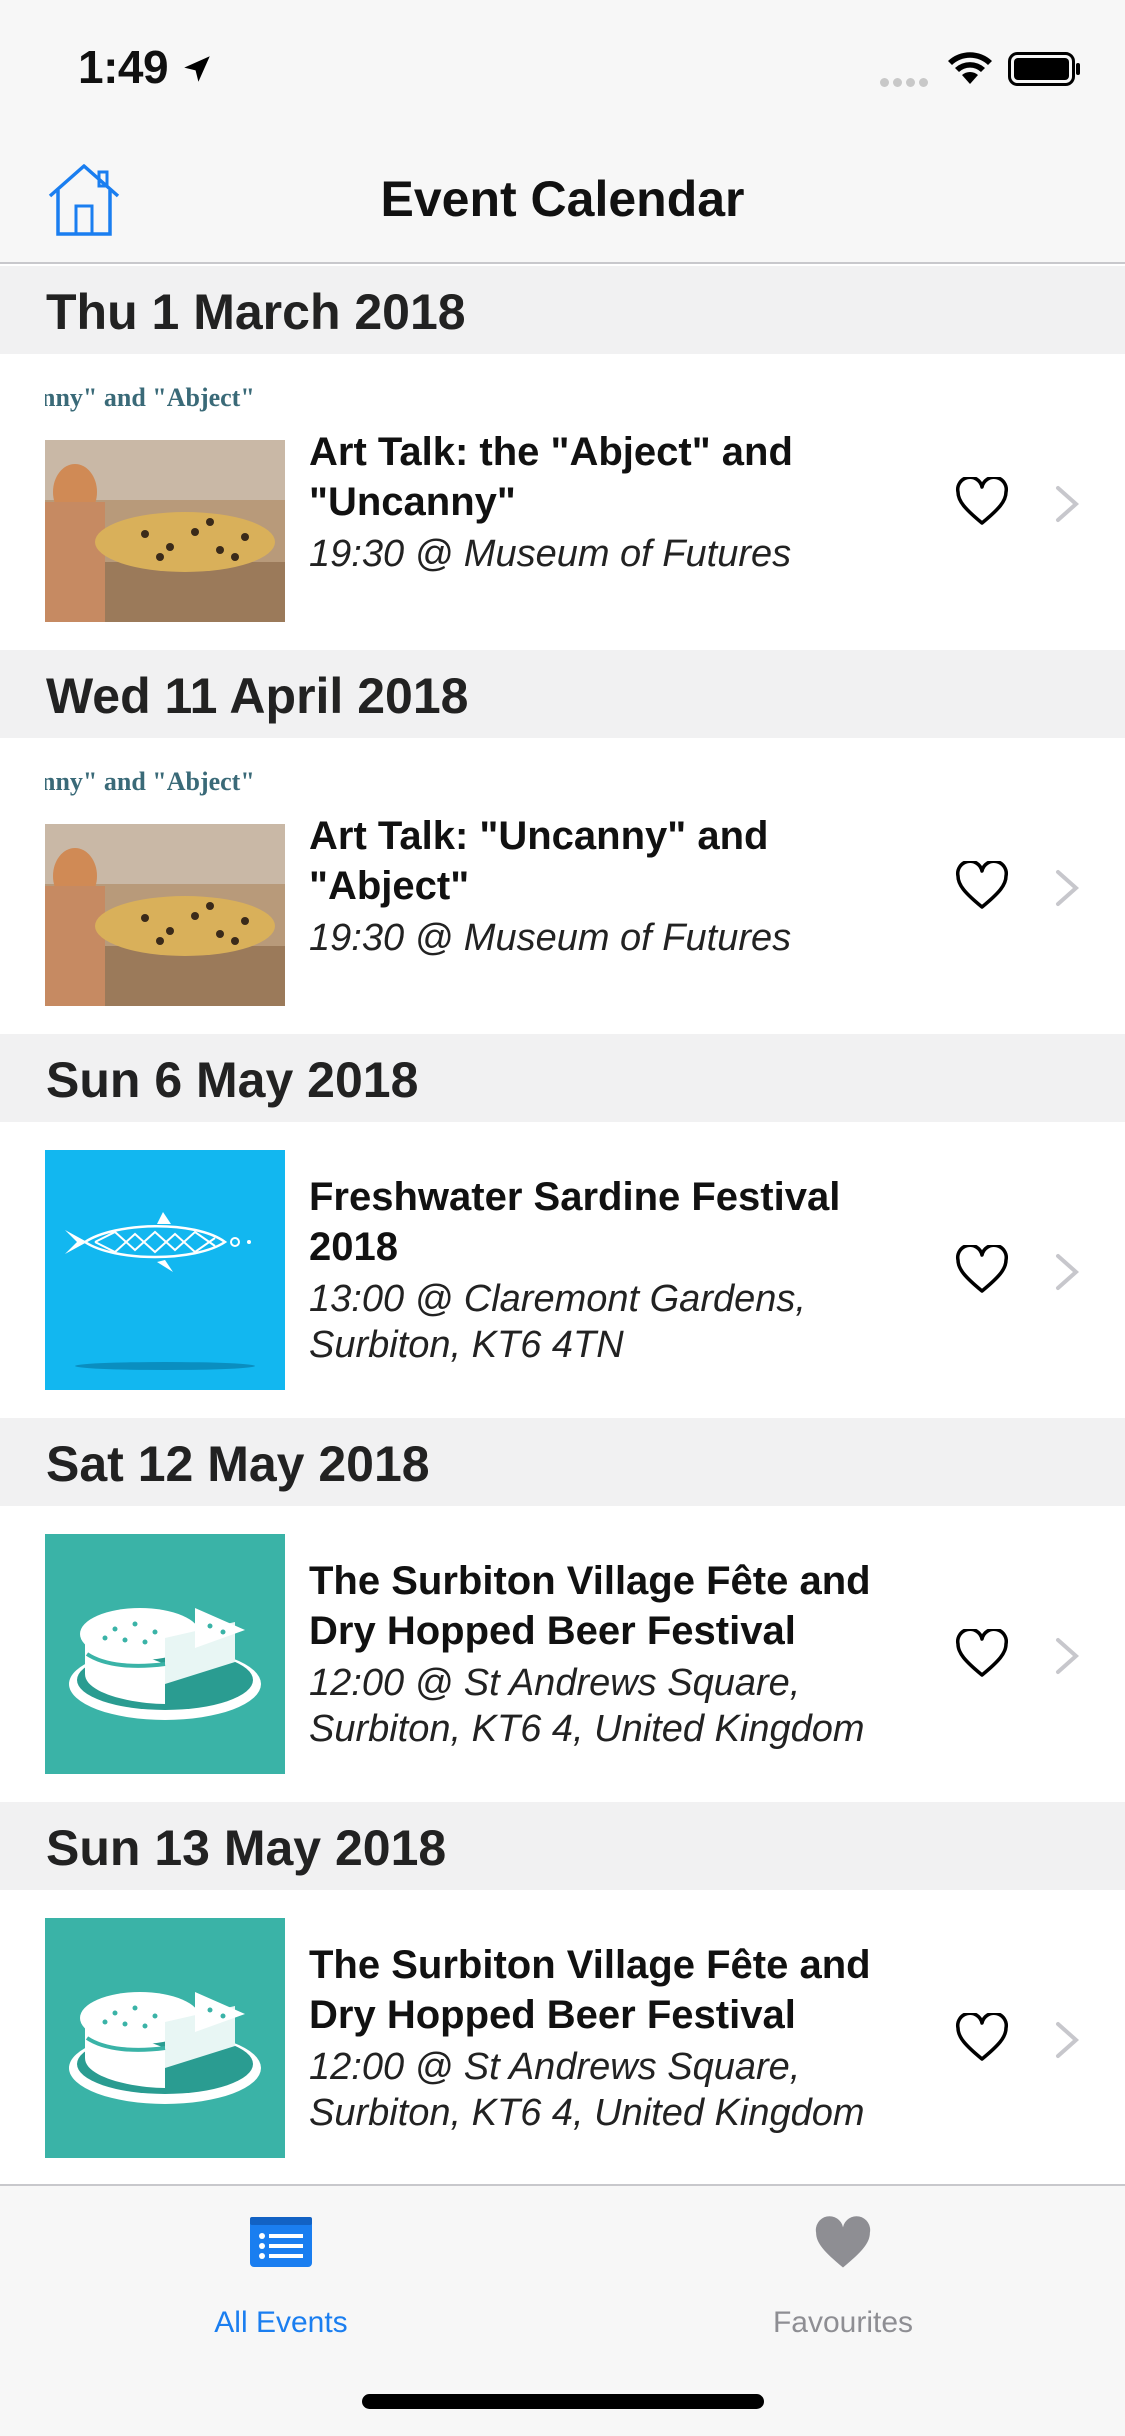 Image resolution: width=1125 pixels, height=2436 pixels. Describe the element at coordinates (843, 2242) in the screenshot. I see `heart-filled-icon` at that location.